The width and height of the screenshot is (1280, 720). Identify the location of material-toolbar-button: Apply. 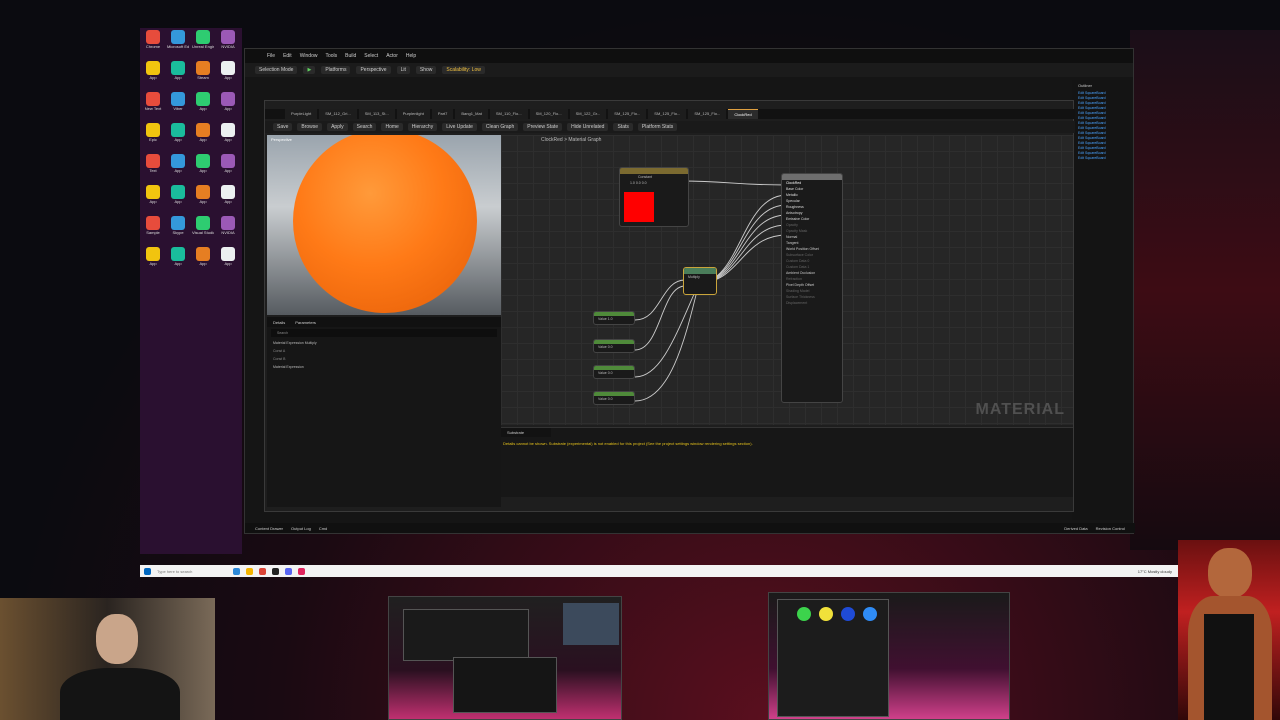
(337, 127).